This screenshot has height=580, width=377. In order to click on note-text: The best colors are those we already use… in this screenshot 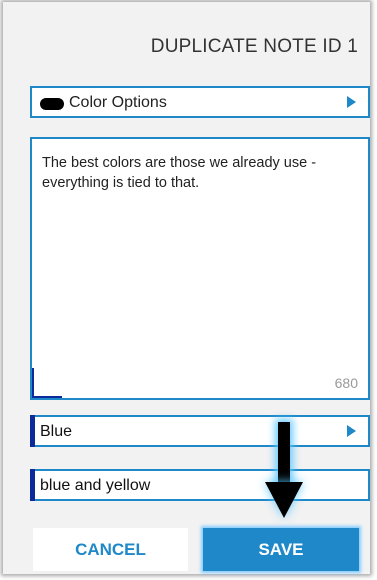, I will do `click(202, 173)`.